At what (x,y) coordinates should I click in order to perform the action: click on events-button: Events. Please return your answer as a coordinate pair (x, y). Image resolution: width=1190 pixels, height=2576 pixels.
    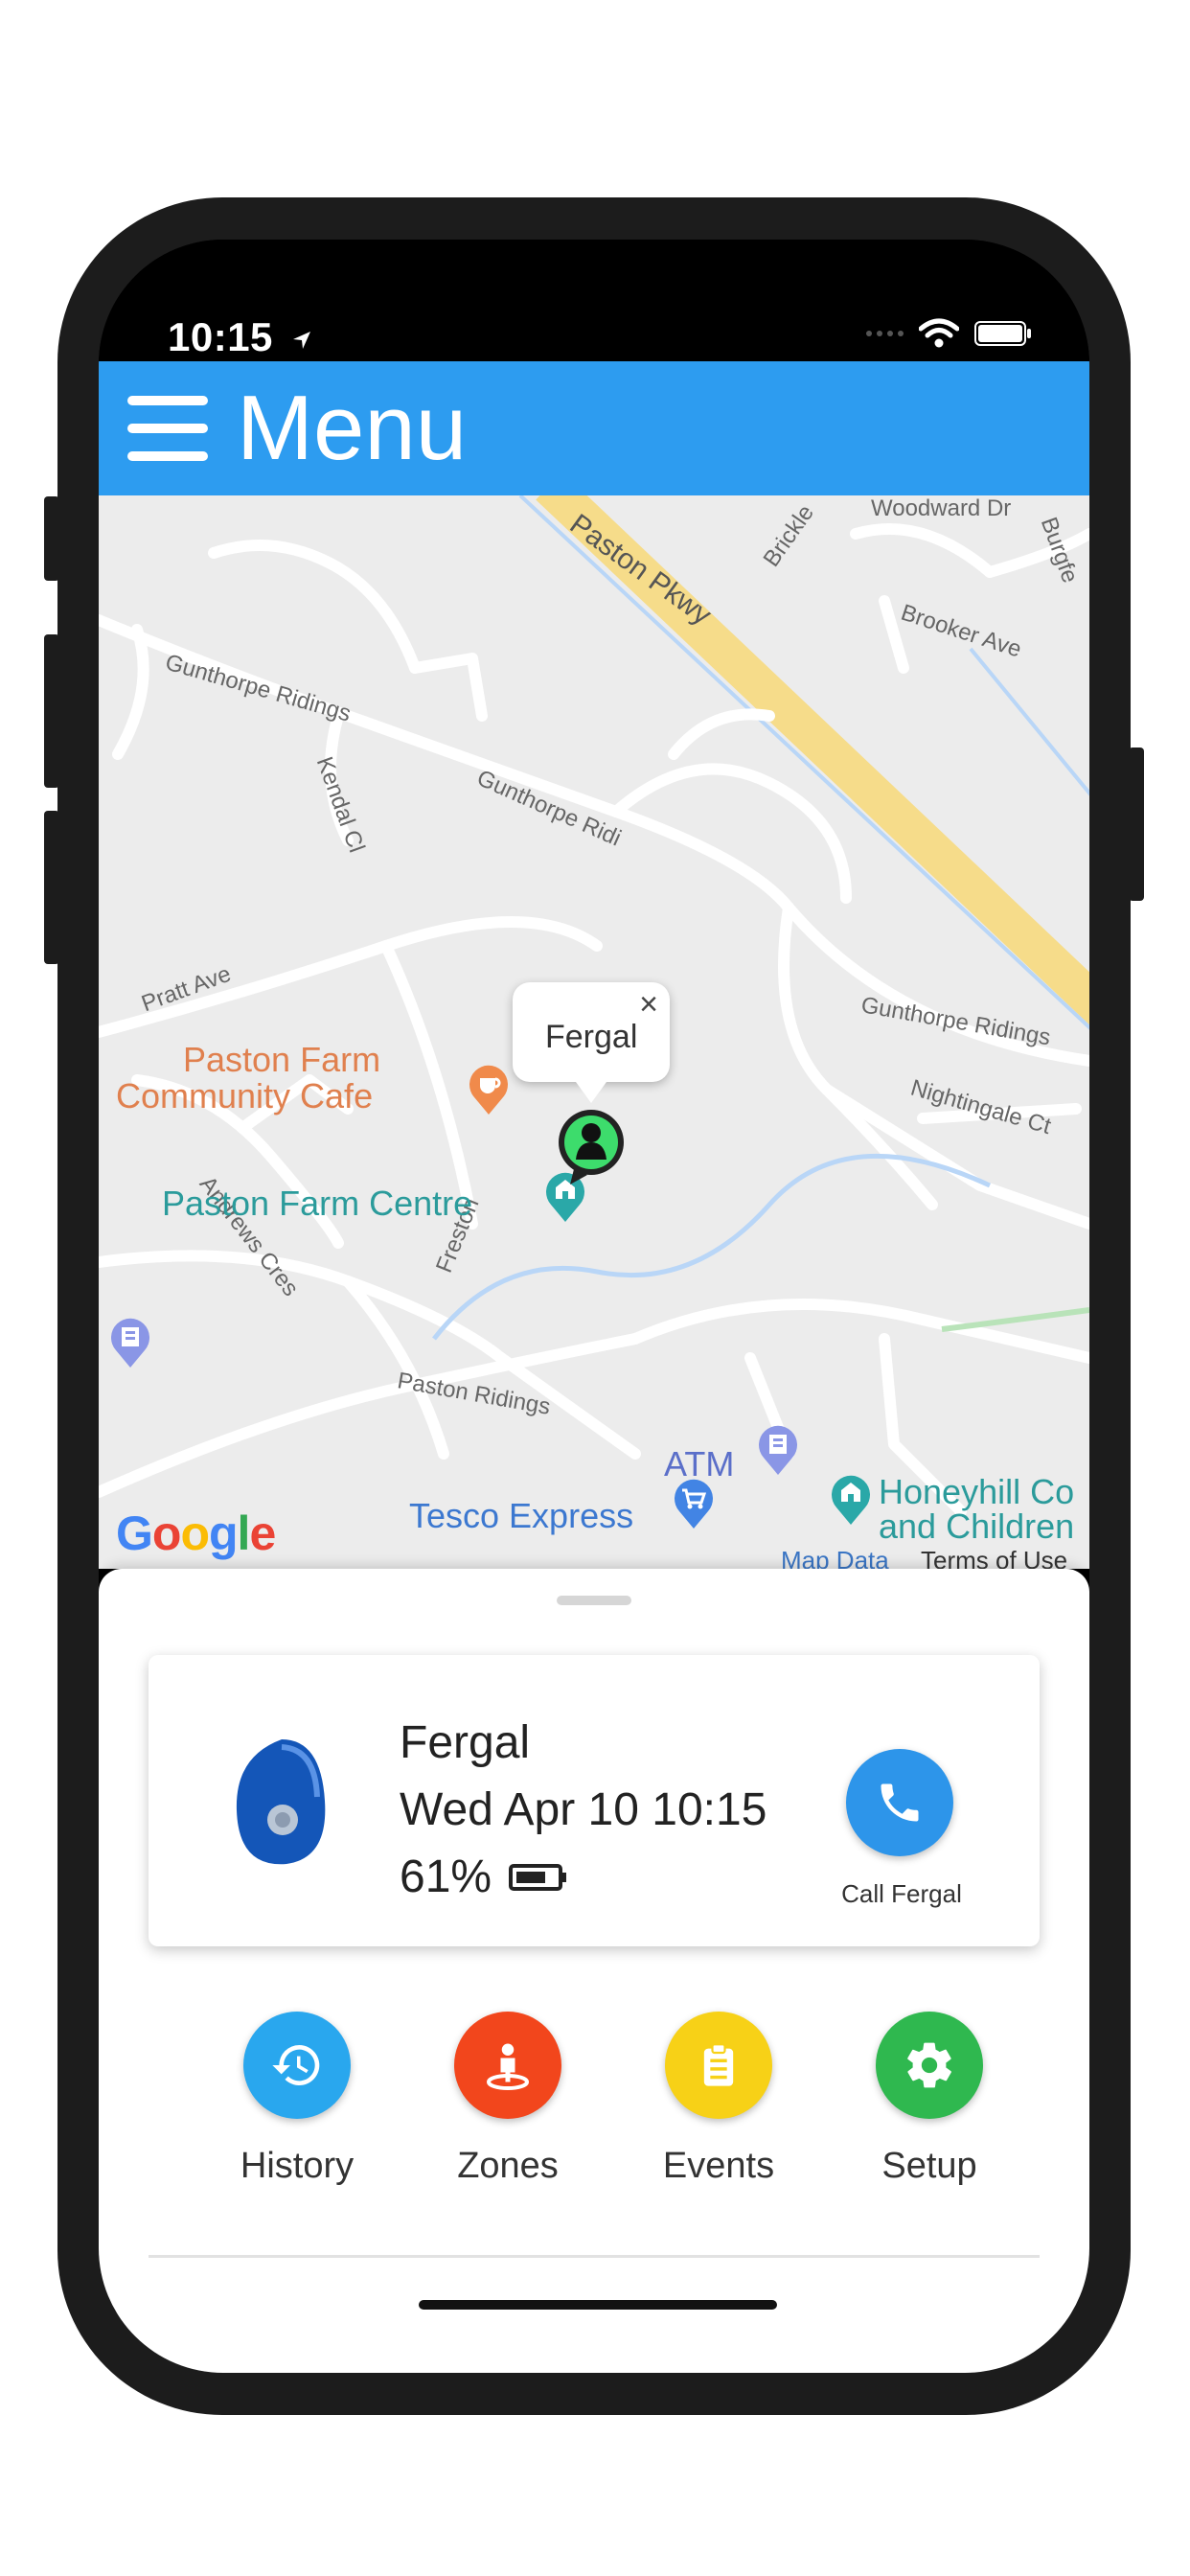
    Looking at the image, I should click on (719, 2099).